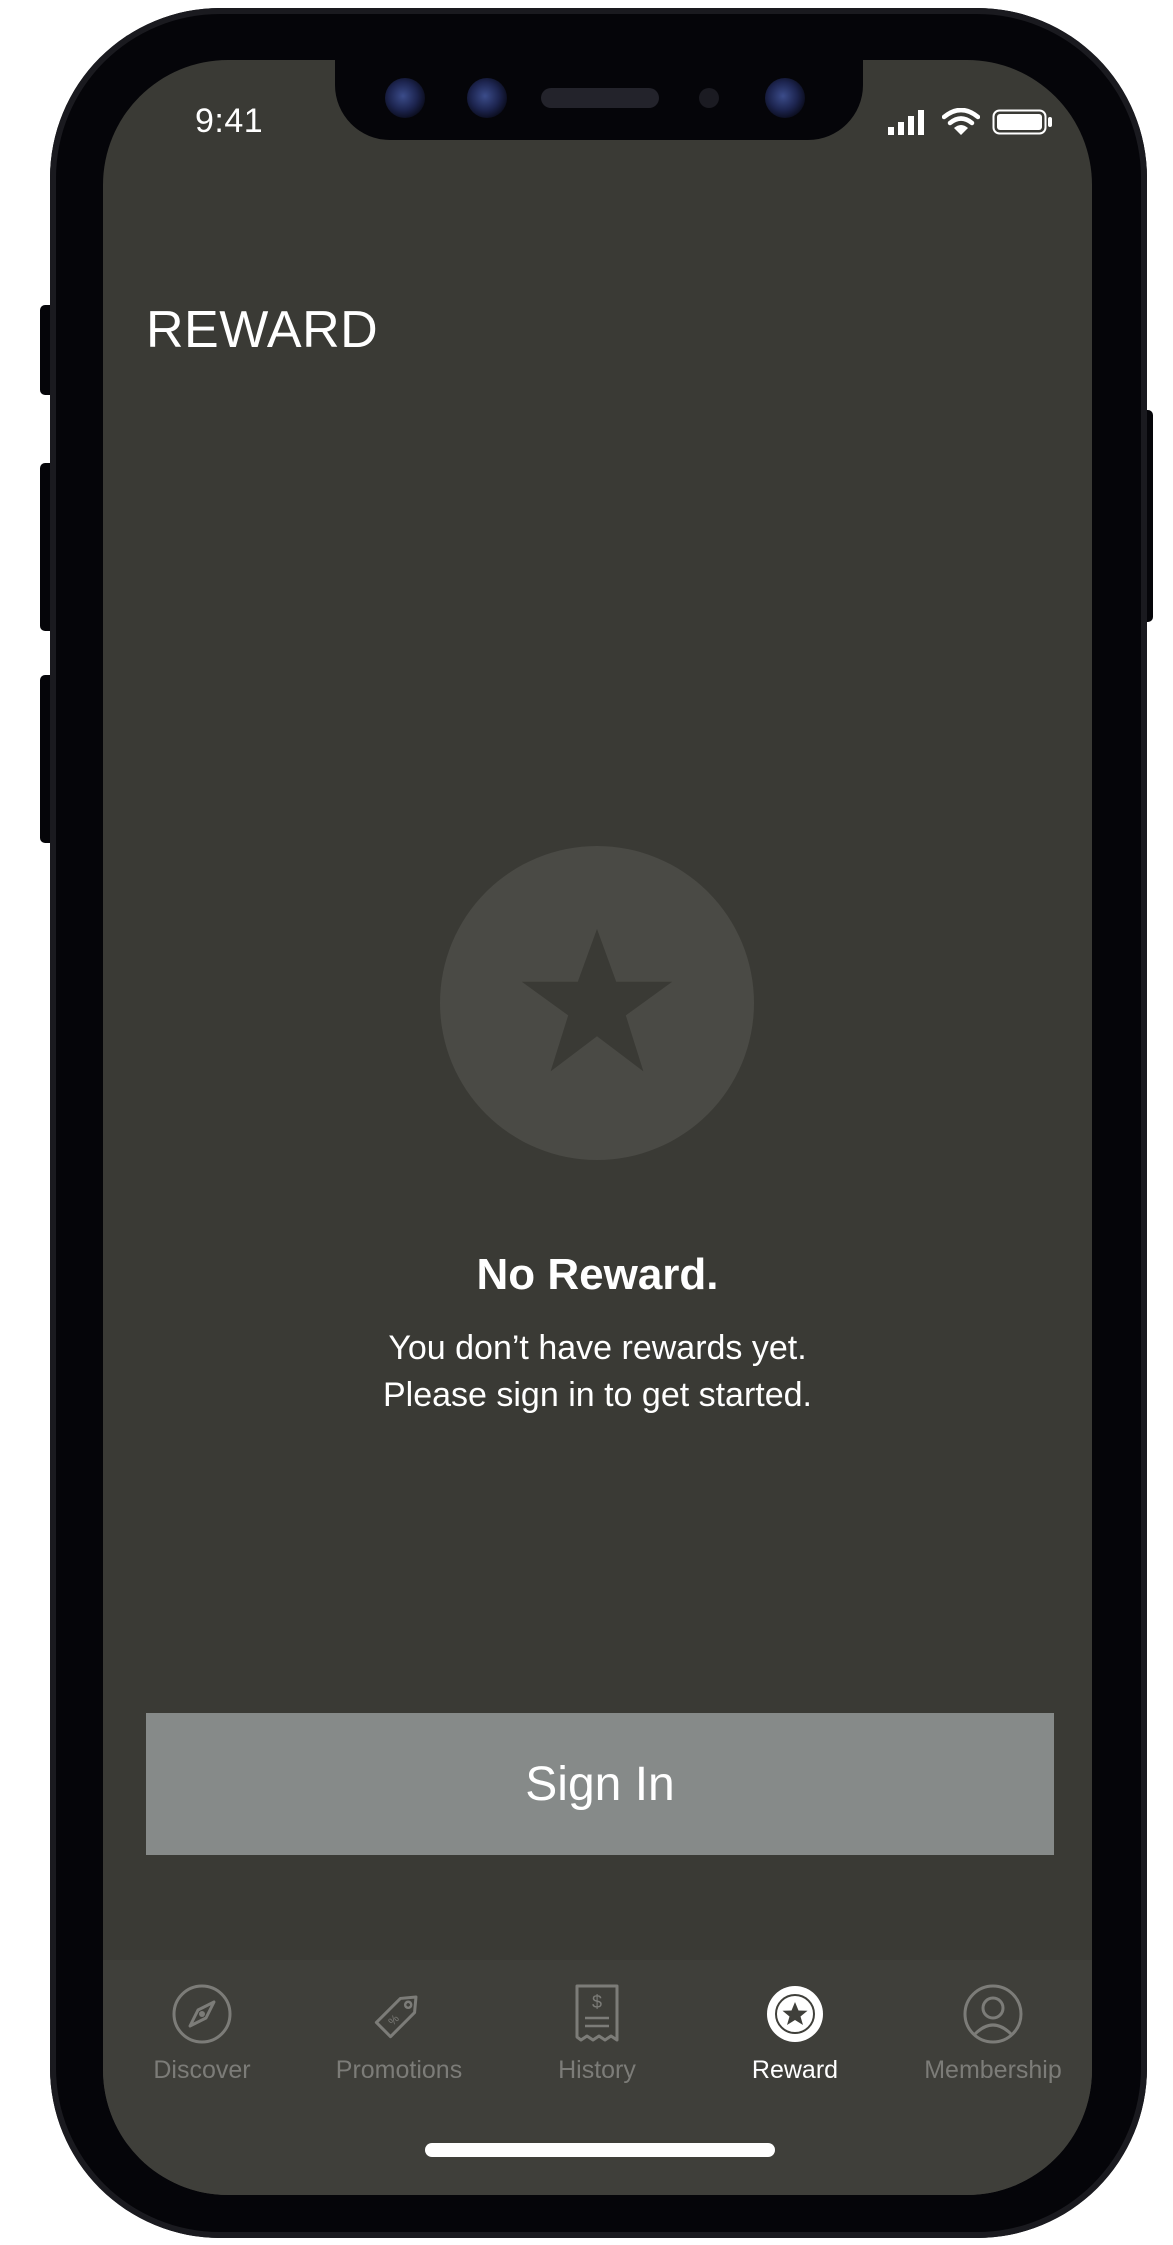  I want to click on empty-state-line-2: Please sign in to get started., so click(597, 1395).